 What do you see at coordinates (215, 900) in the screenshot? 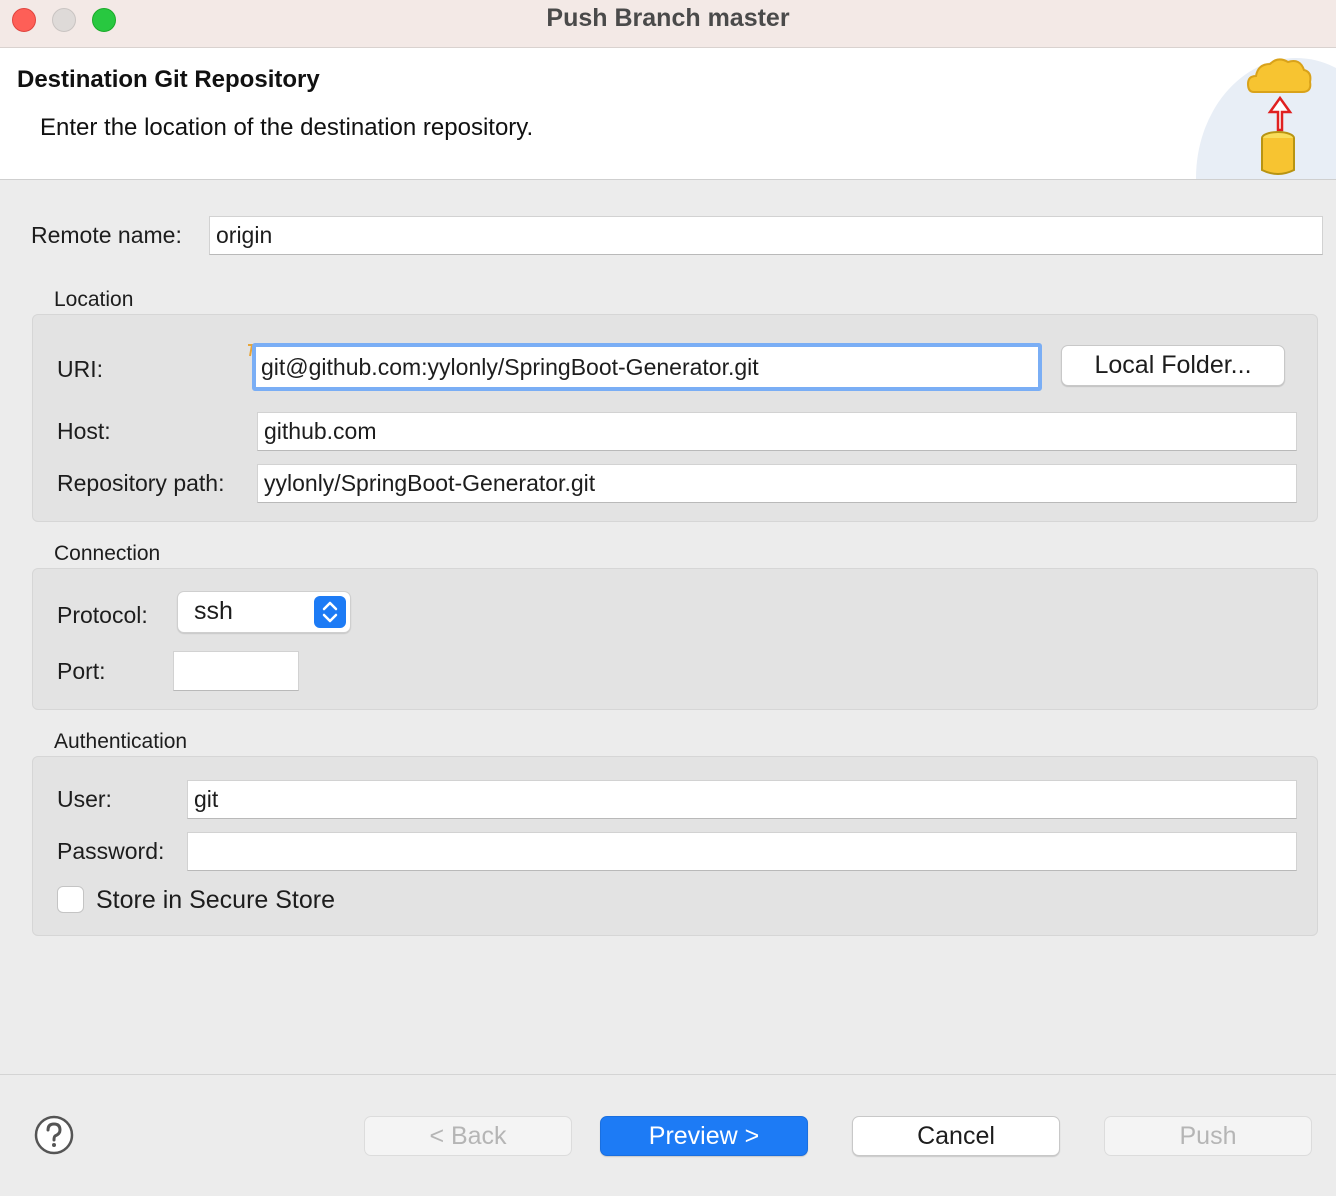
I see `store-in-secure-store-label: Store in Secure Store` at bounding box center [215, 900].